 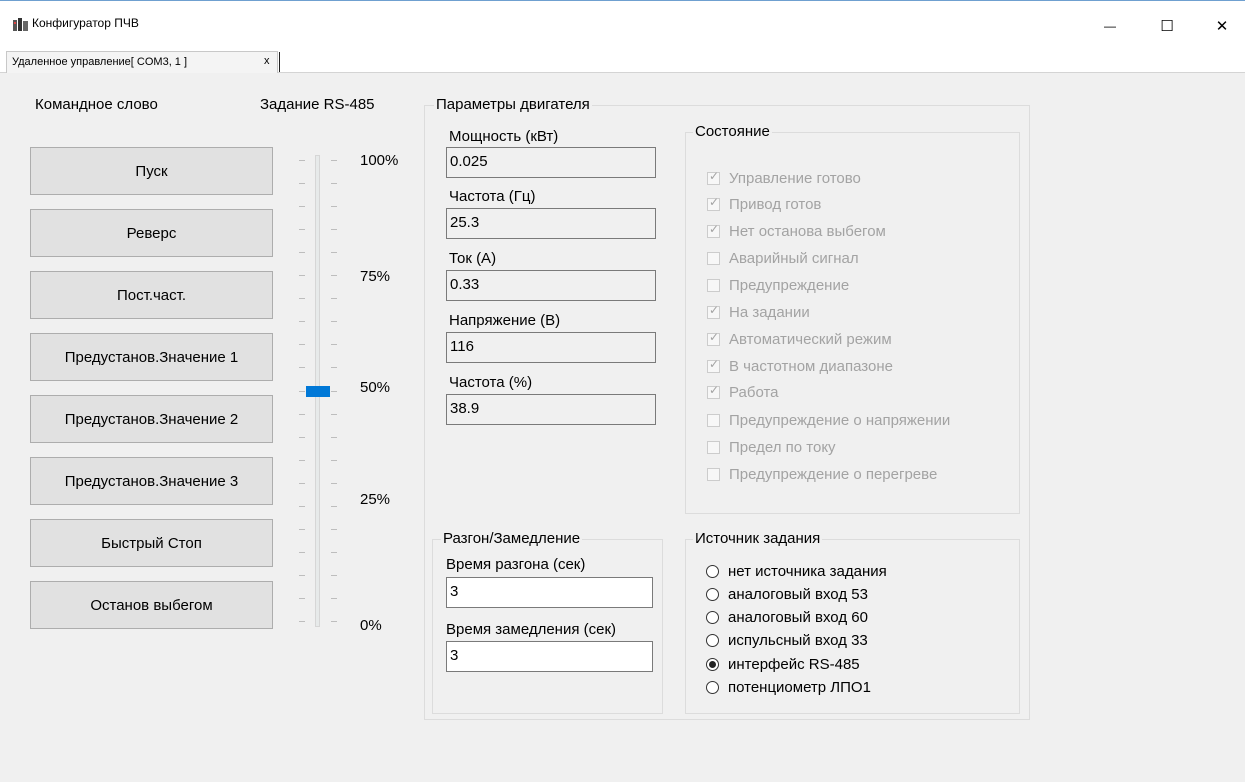 What do you see at coordinates (549, 592) in the screenshot?
I see `accel-time-input: 3` at bounding box center [549, 592].